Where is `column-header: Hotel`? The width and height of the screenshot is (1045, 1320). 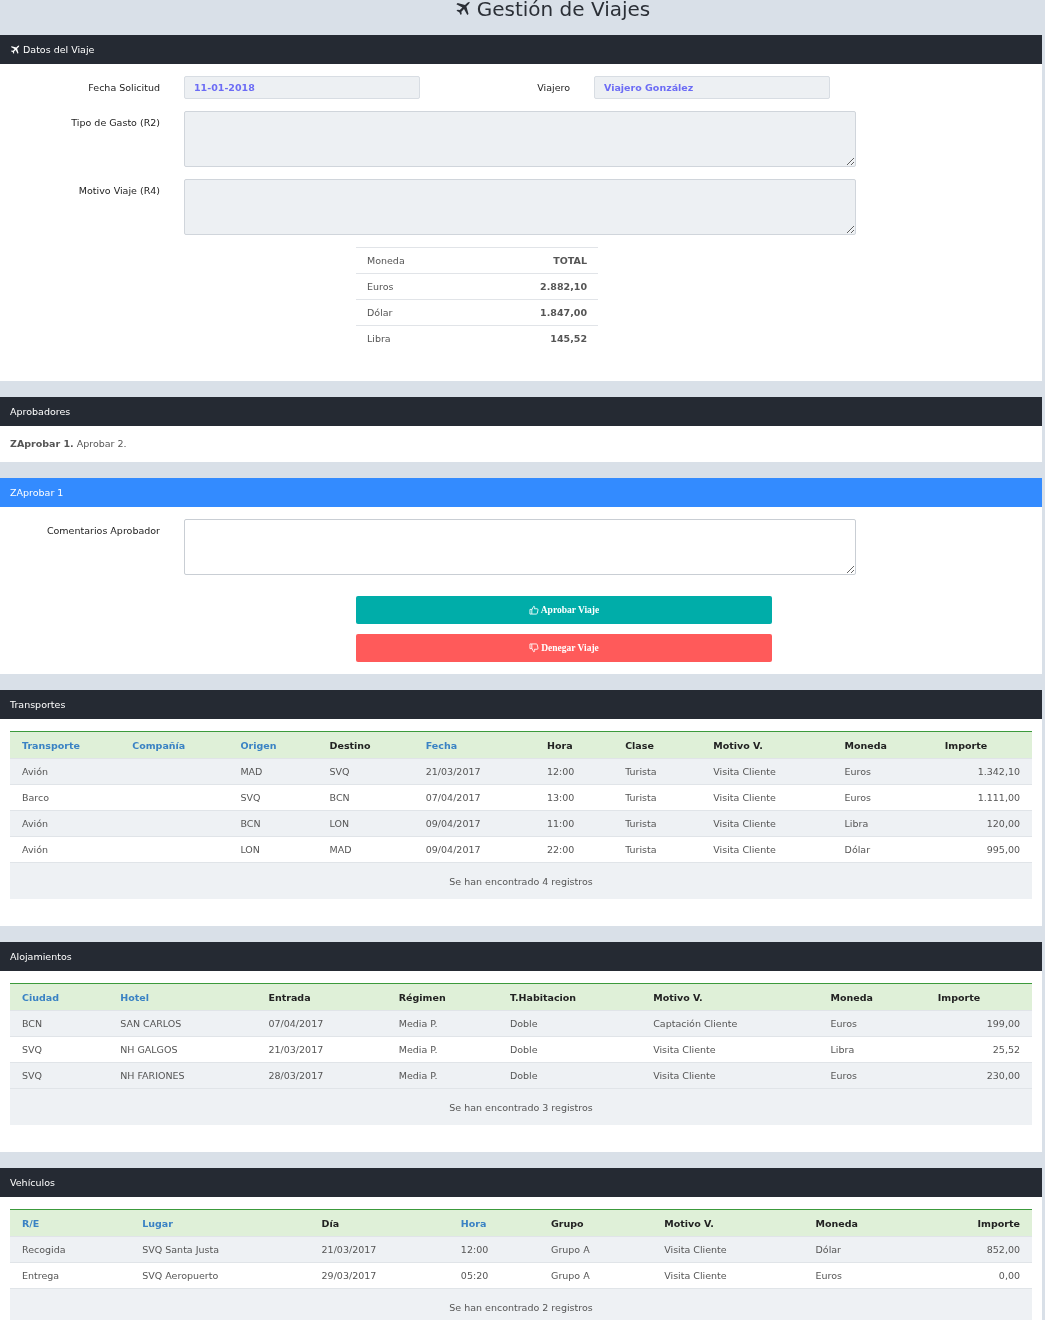
column-header: Hotel is located at coordinates (182, 997).